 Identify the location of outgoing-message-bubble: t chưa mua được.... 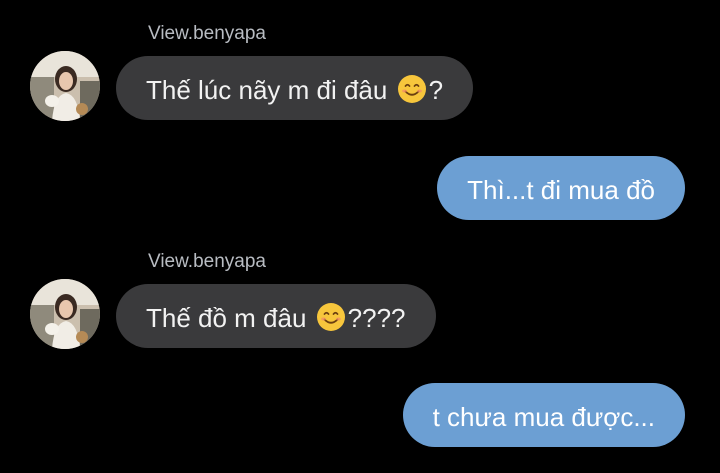
(543, 415).